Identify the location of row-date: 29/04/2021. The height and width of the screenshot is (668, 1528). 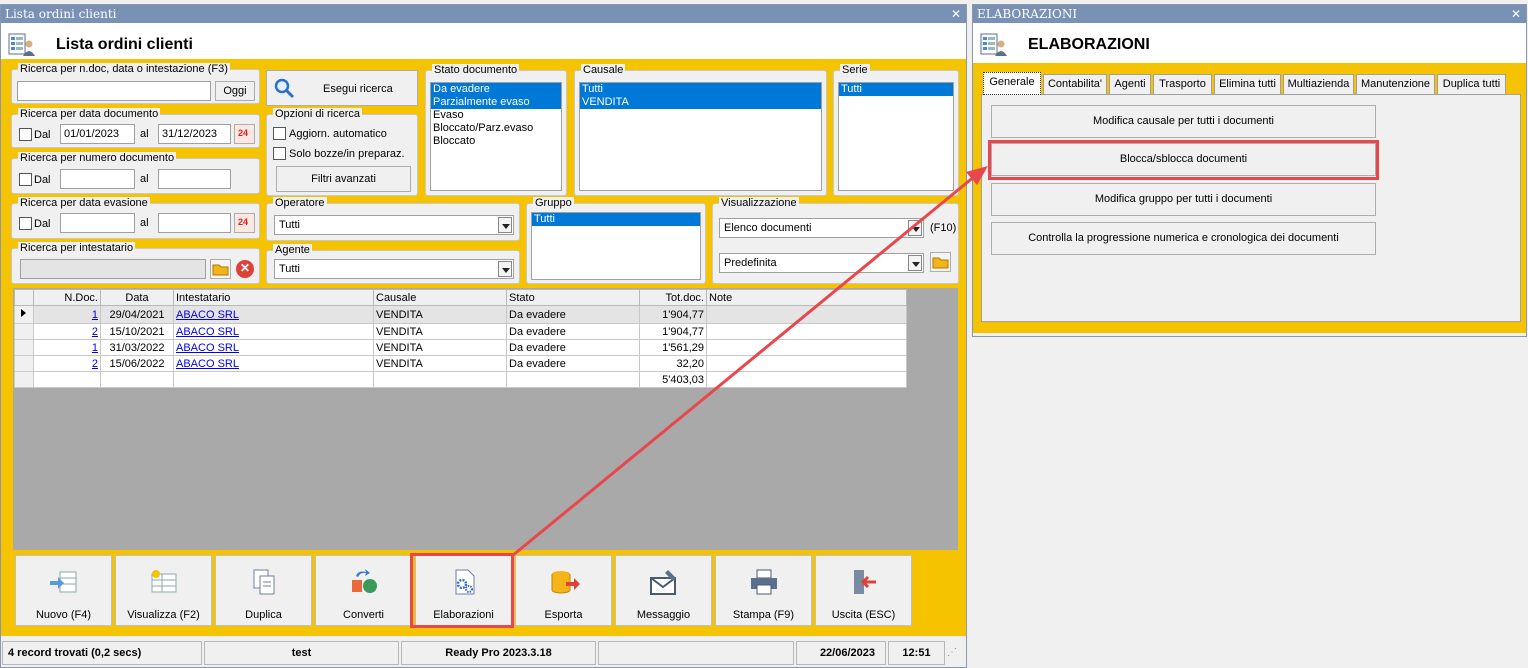
(137, 314).